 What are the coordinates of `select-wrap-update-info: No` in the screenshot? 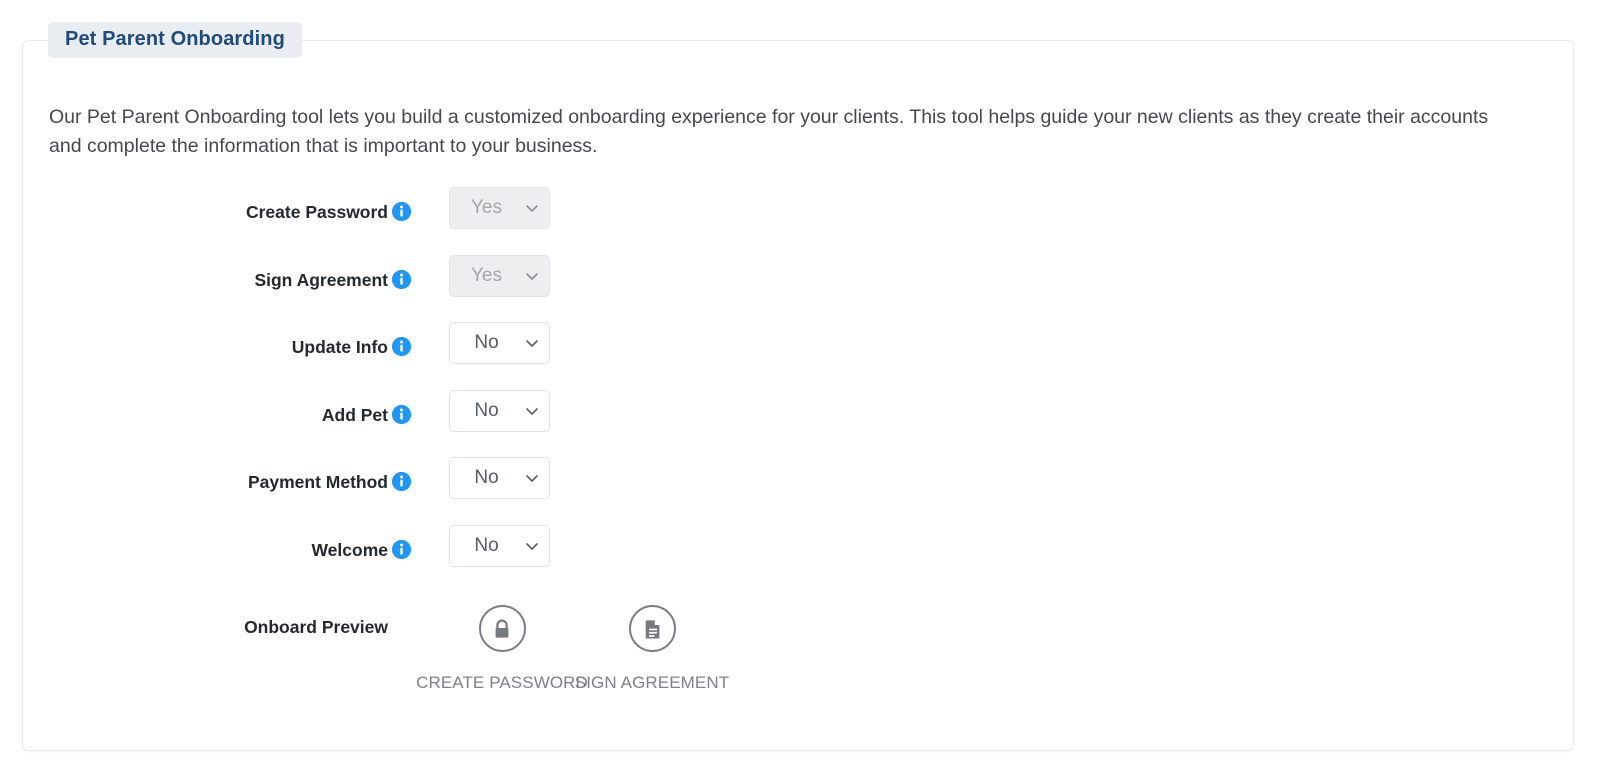 It's located at (499, 343).